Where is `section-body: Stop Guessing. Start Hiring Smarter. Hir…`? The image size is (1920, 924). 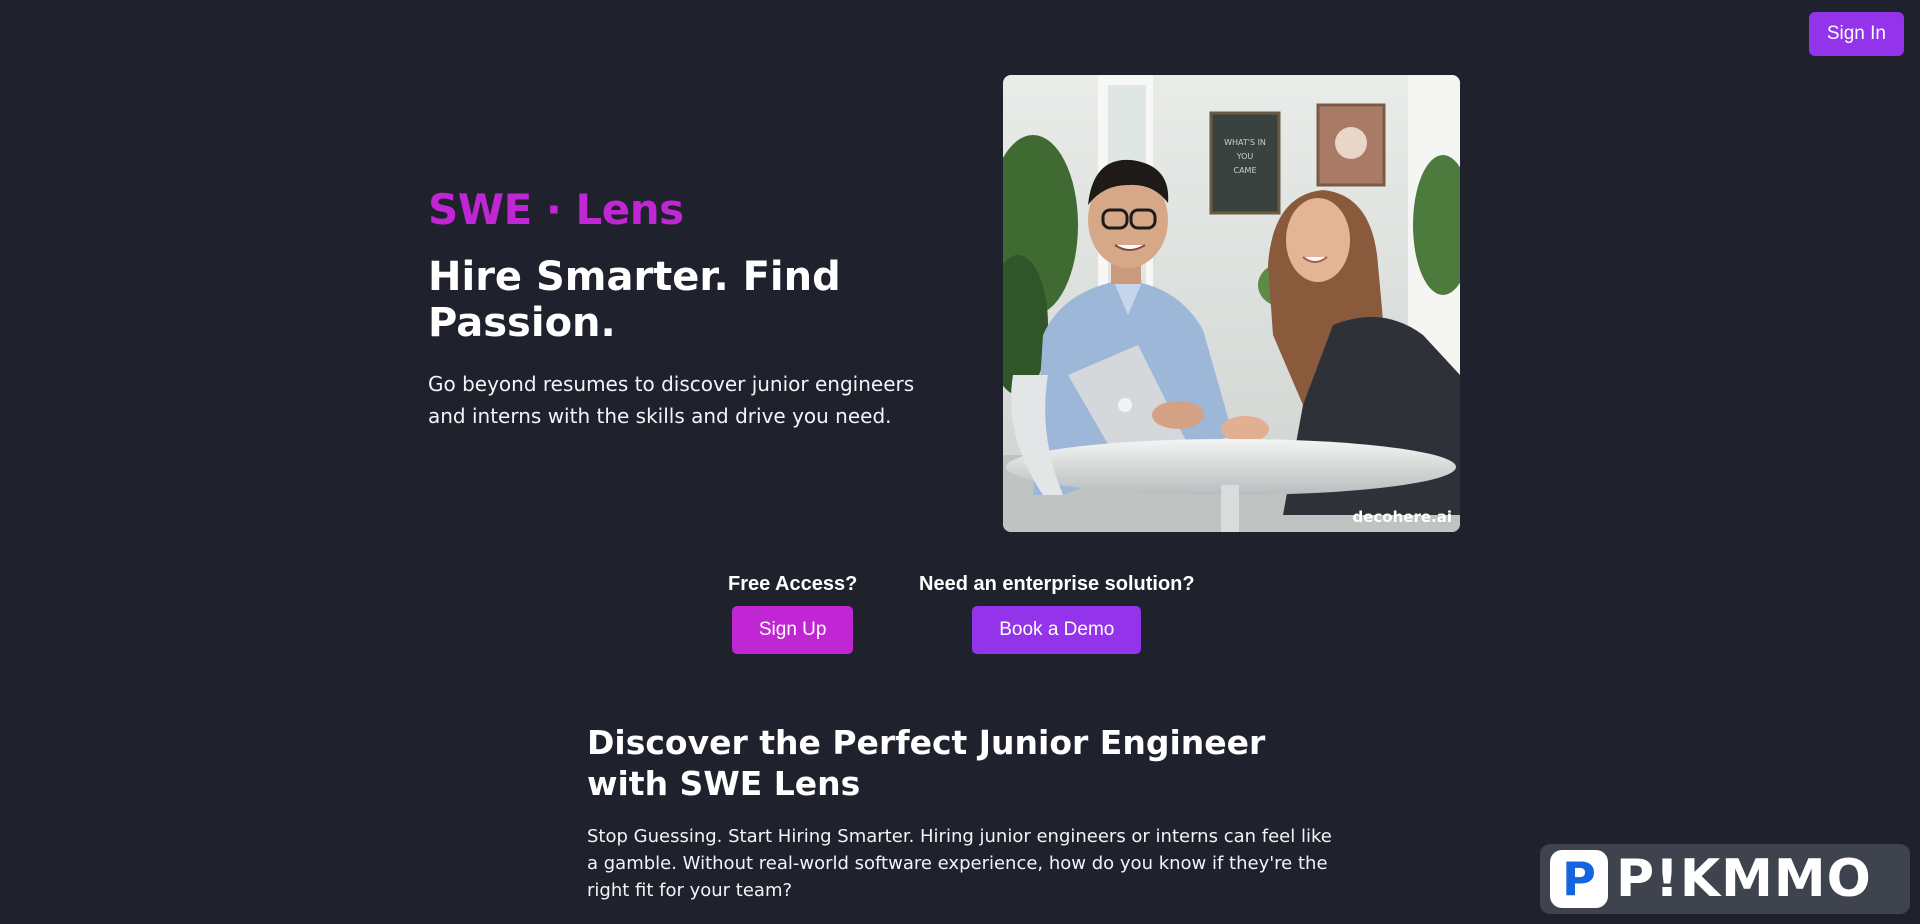
section-body: Stop Guessing. Start Hiring Smarter. Hir… is located at coordinates (959, 863).